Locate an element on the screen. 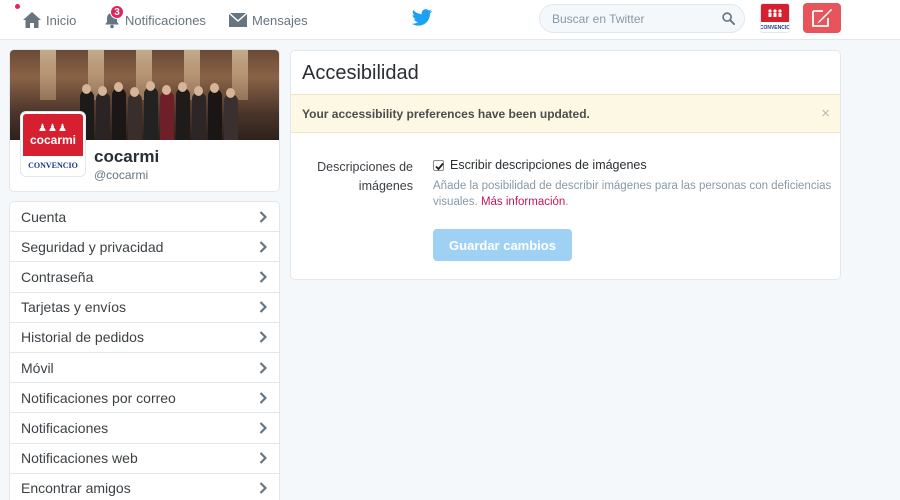 The width and height of the screenshot is (900, 500). menu-item-label: Historial de pedidos is located at coordinates (82, 337).